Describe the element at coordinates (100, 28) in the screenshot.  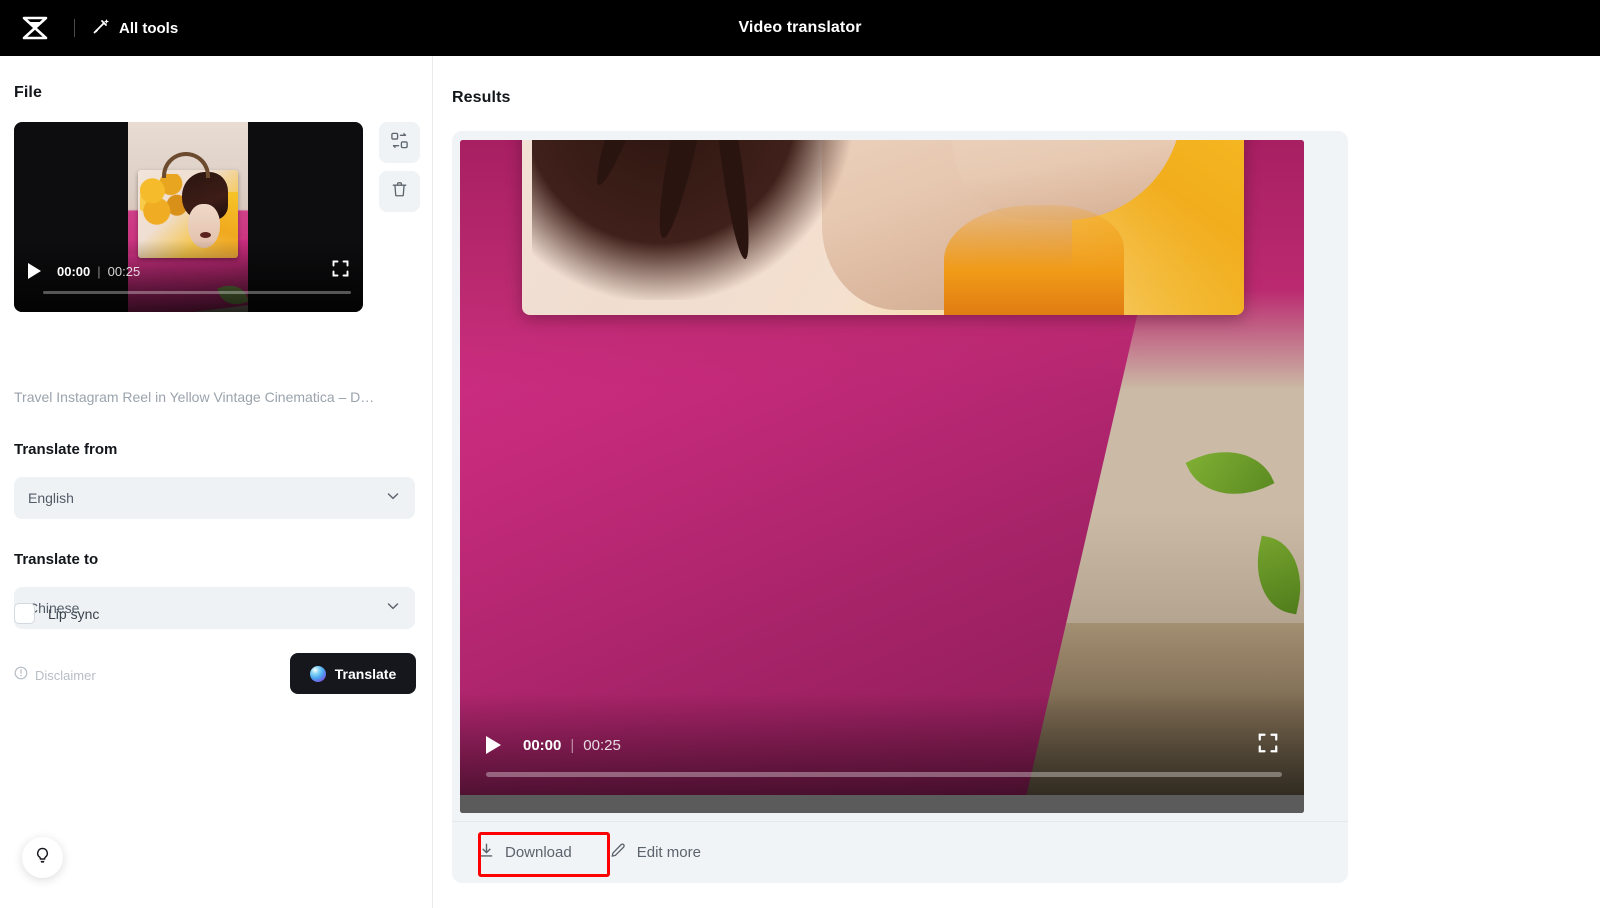
I see `magic-wand-icon` at that location.